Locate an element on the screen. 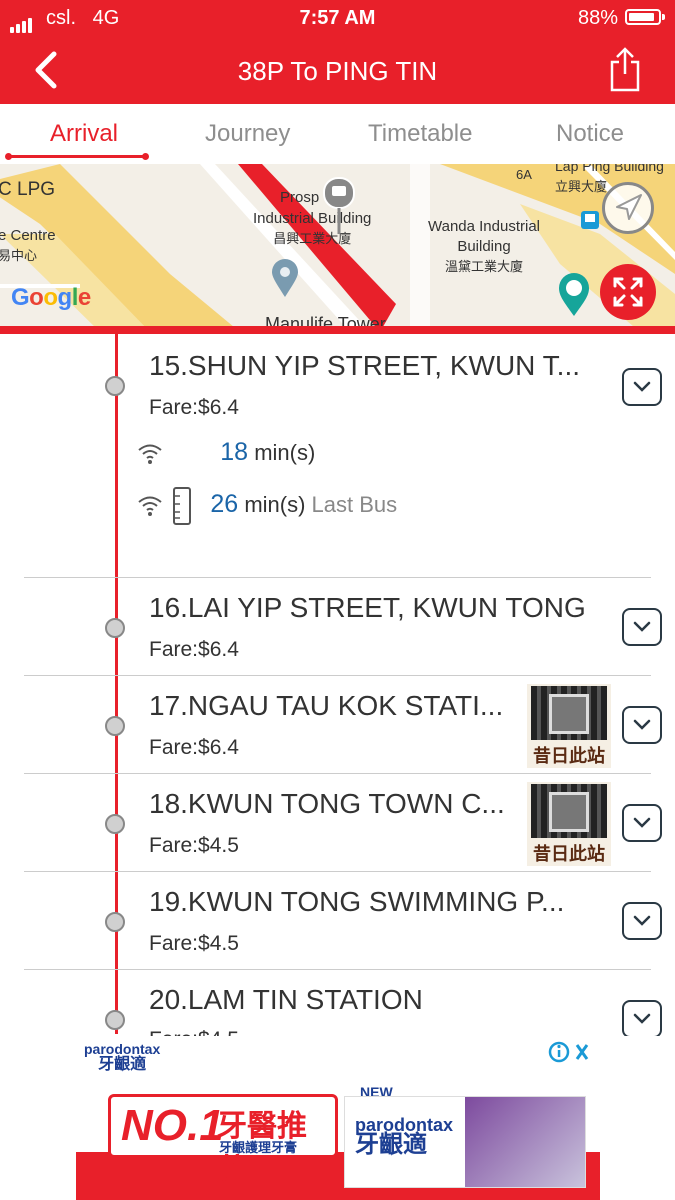 This screenshot has height=1200, width=675. location-pin-icon is located at coordinates (285, 278).